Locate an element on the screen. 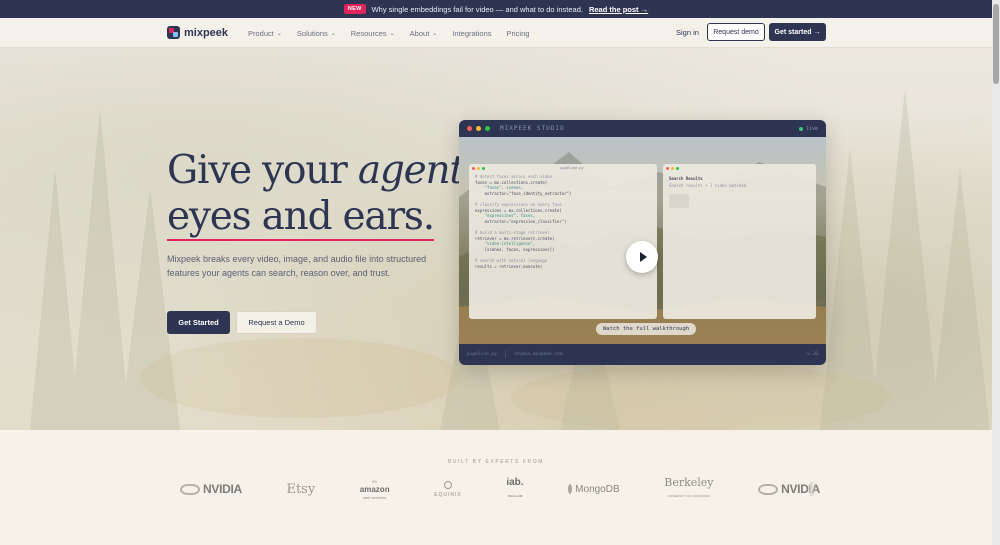  menu-about: About ⌄ is located at coordinates (424, 33).